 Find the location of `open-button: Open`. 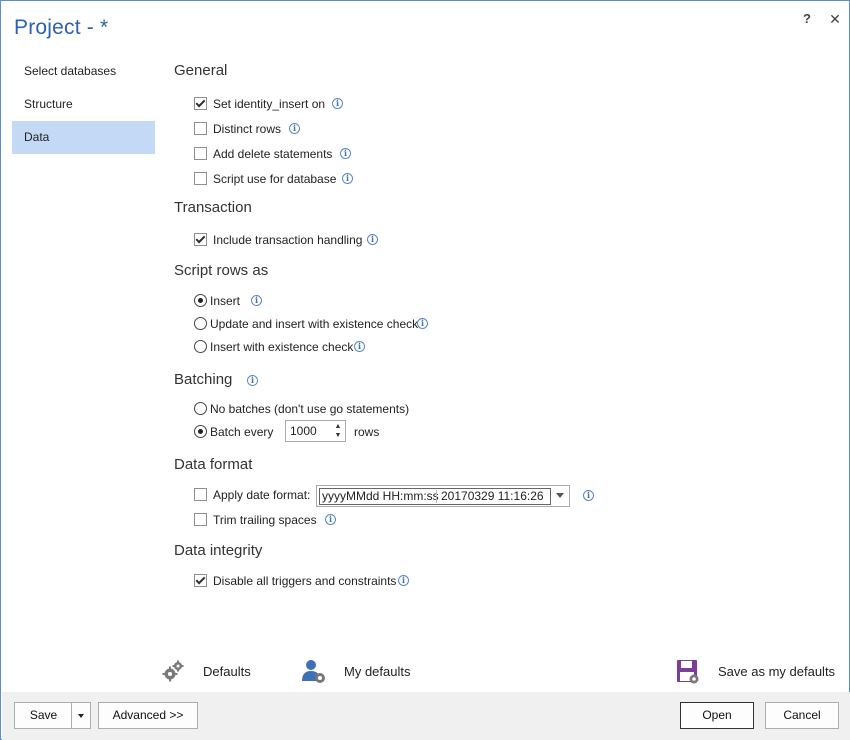

open-button: Open is located at coordinates (717, 715).